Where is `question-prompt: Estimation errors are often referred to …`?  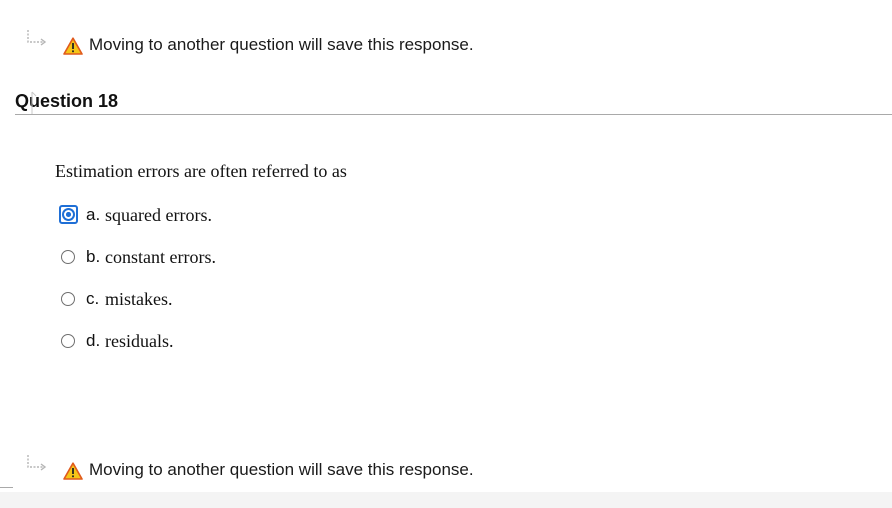 question-prompt: Estimation errors are often referred to … is located at coordinates (201, 171).